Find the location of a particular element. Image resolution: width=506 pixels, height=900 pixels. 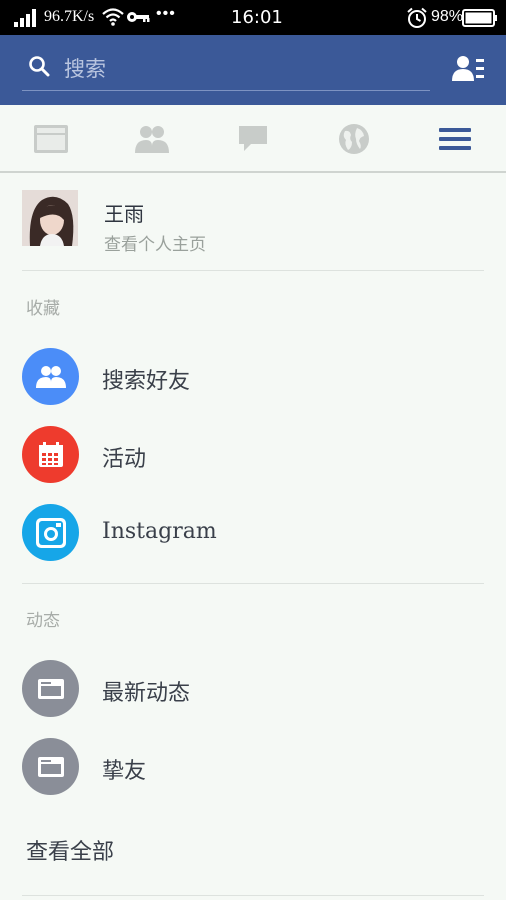

profile-row: 王雨 查看个人主页 is located at coordinates (253, 222).